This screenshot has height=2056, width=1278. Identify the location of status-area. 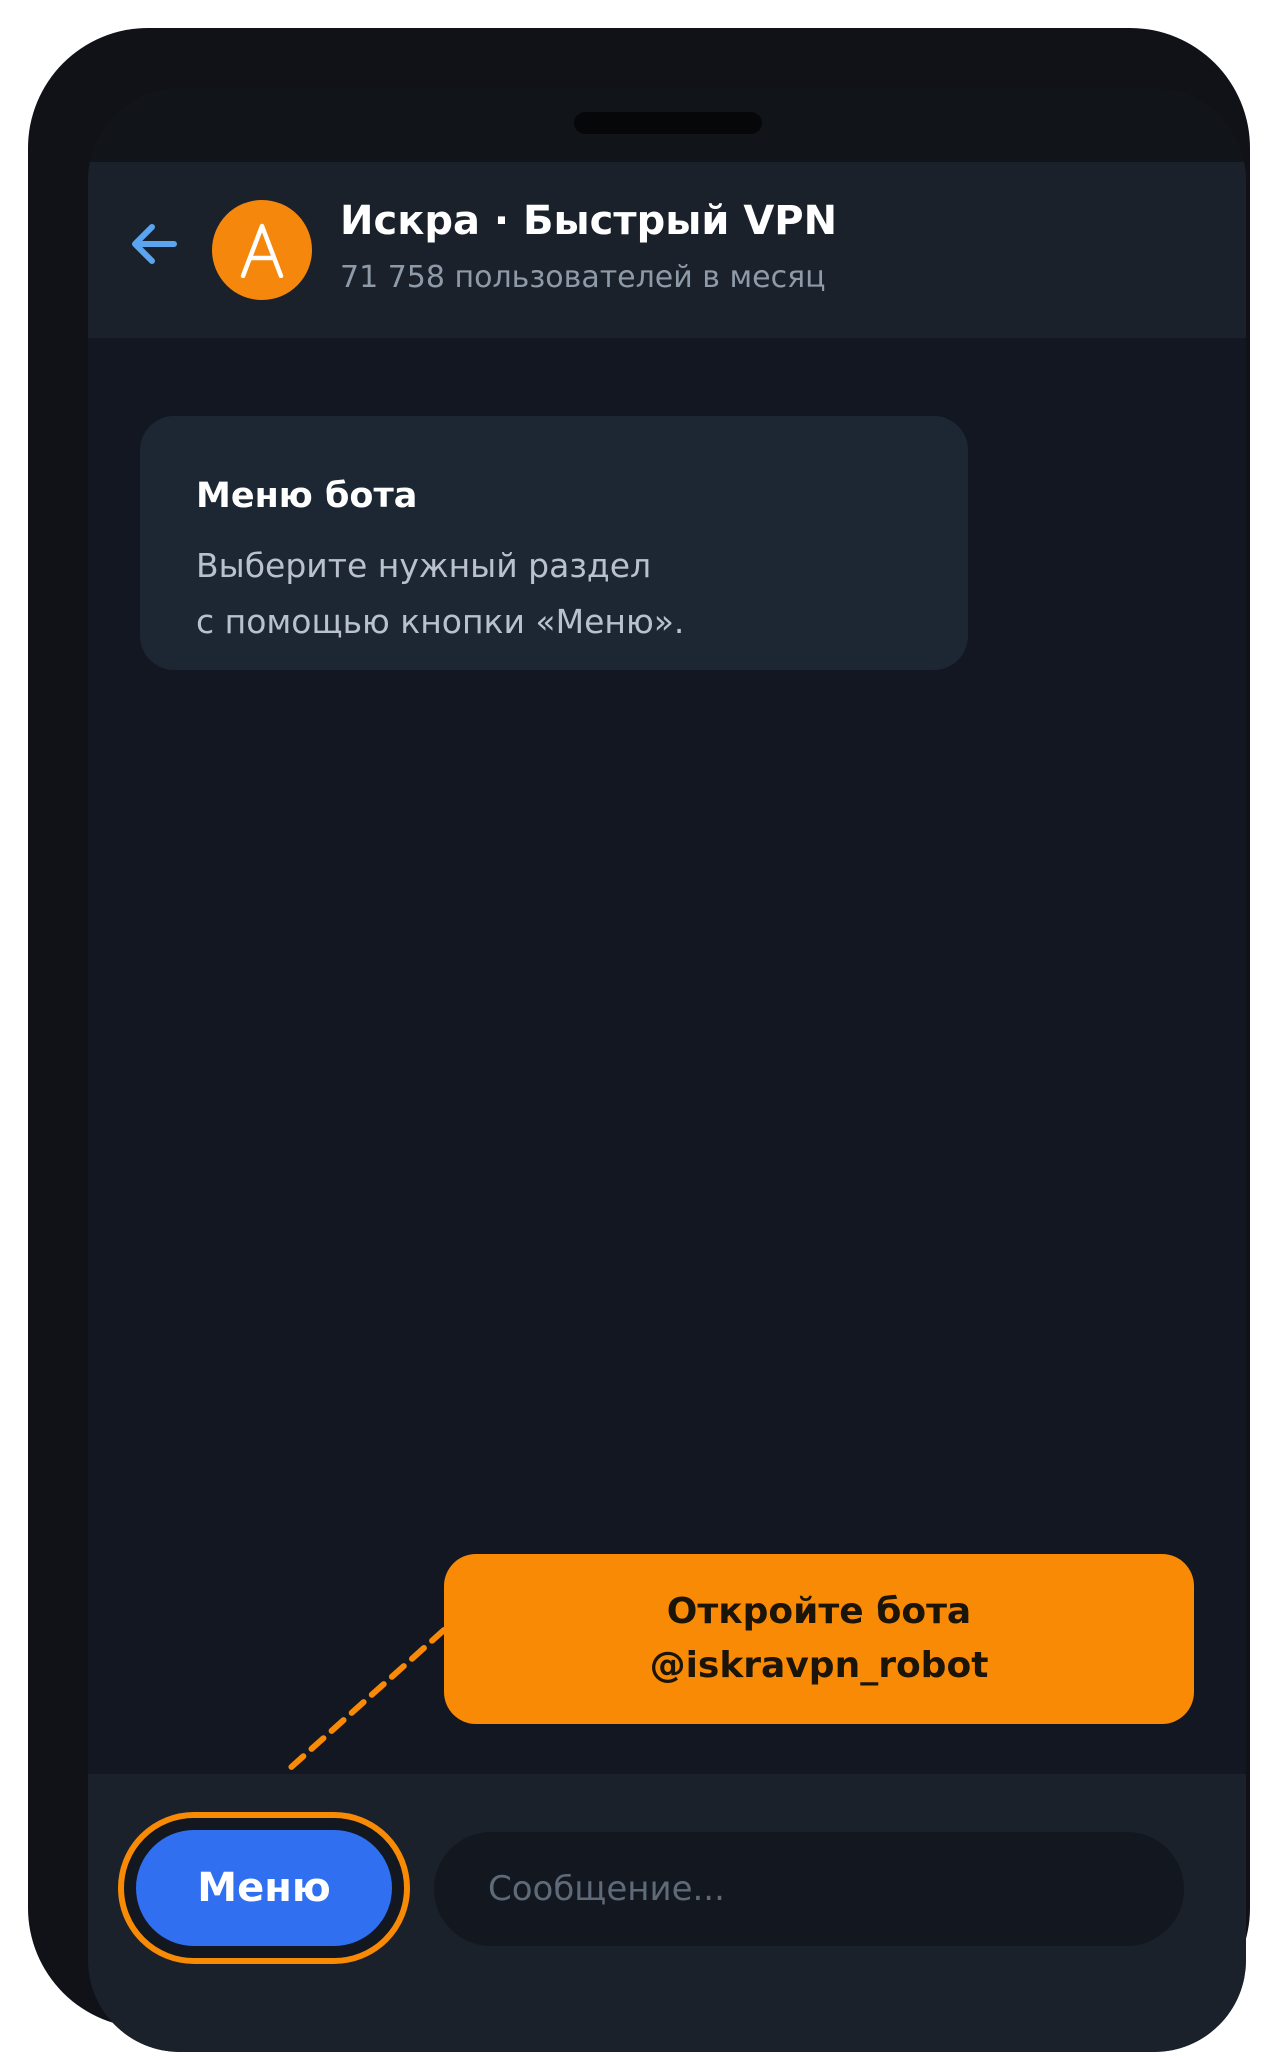
(667, 125).